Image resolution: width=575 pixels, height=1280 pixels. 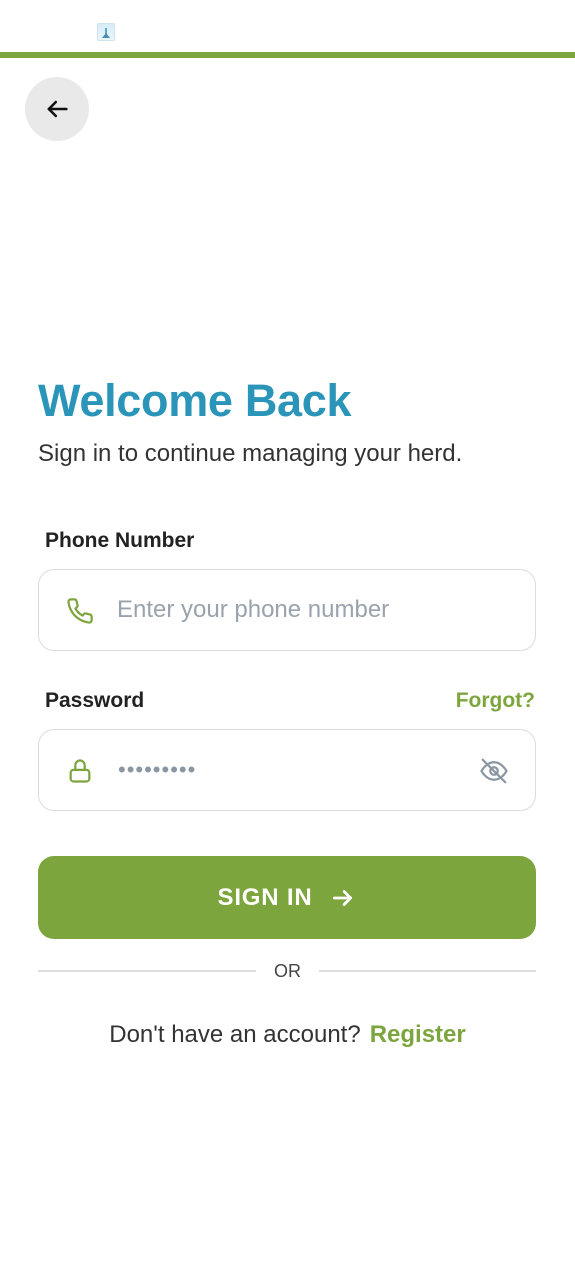 I want to click on broken-image-icon, so click(x=106, y=32).